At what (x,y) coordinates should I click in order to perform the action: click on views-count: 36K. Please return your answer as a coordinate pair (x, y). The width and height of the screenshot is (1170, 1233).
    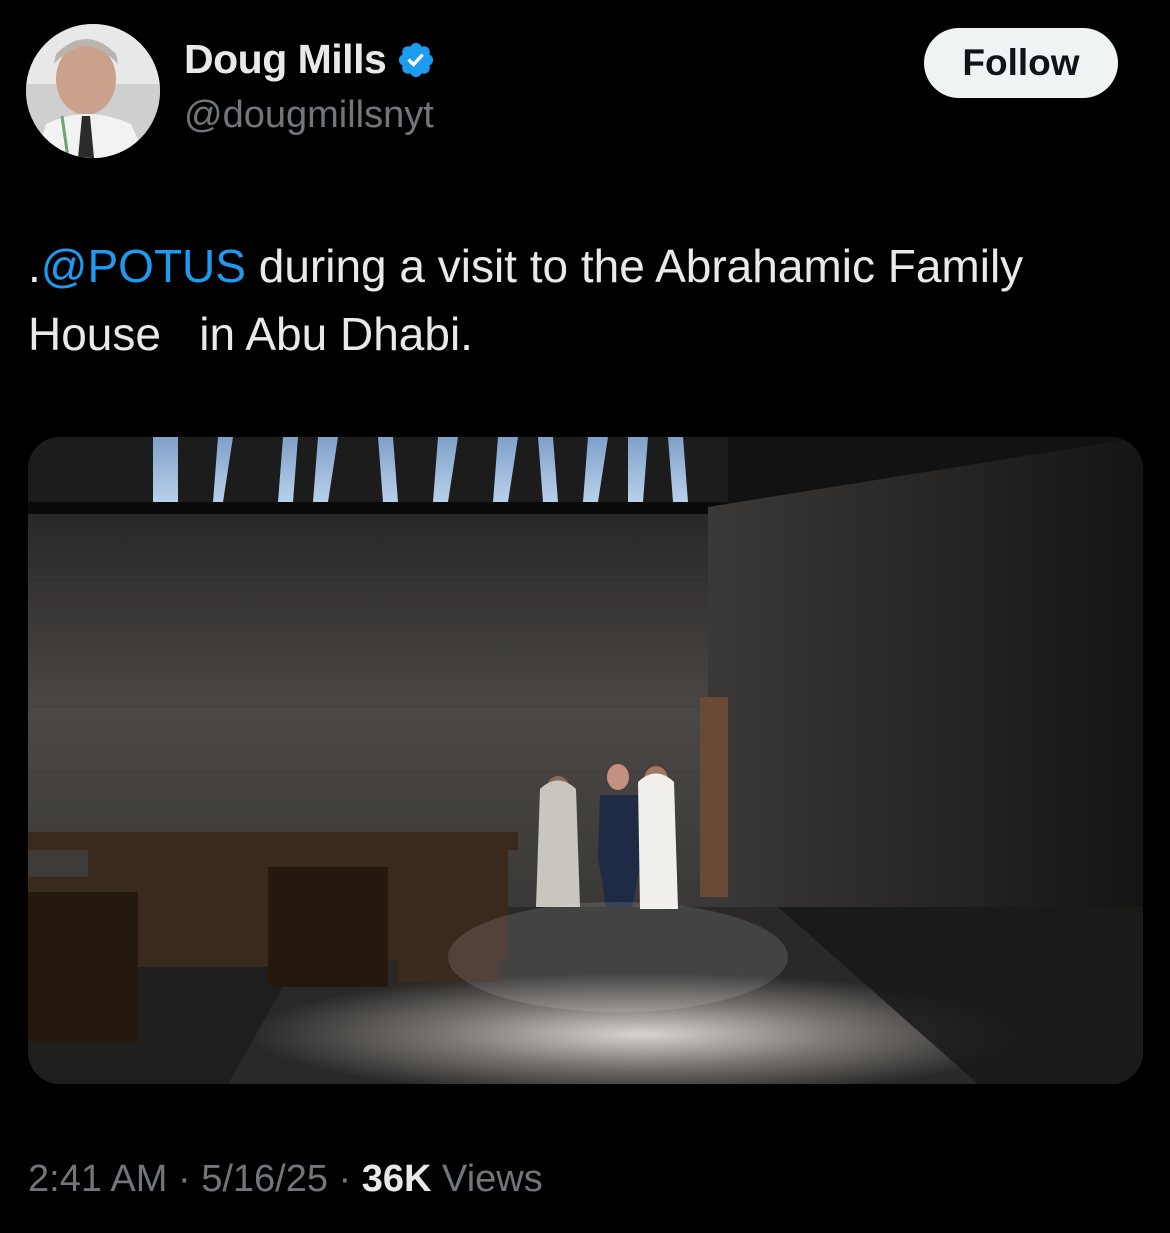
    Looking at the image, I should click on (396, 1179).